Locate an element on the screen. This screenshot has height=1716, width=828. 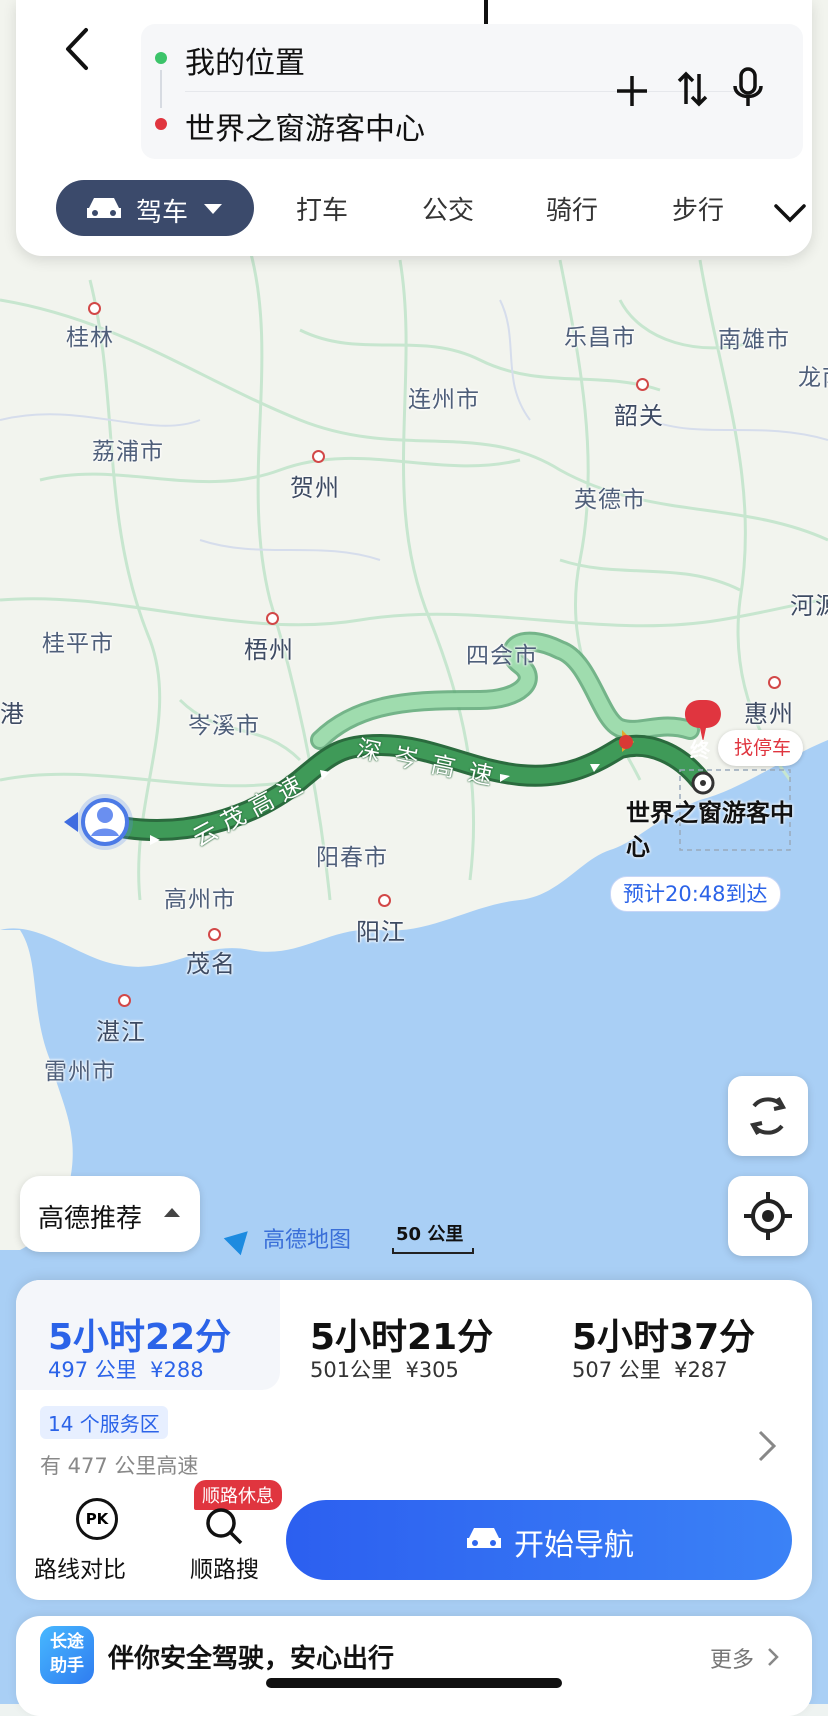
city-label: 河源 is located at coordinates (809, 606).